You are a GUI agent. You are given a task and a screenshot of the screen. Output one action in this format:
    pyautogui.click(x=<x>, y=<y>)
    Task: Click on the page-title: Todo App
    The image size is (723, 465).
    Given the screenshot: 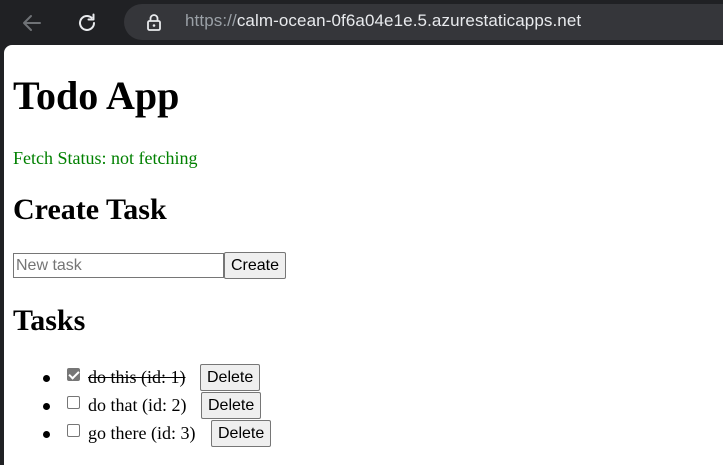 What is the action you would take?
    pyautogui.click(x=96, y=95)
    